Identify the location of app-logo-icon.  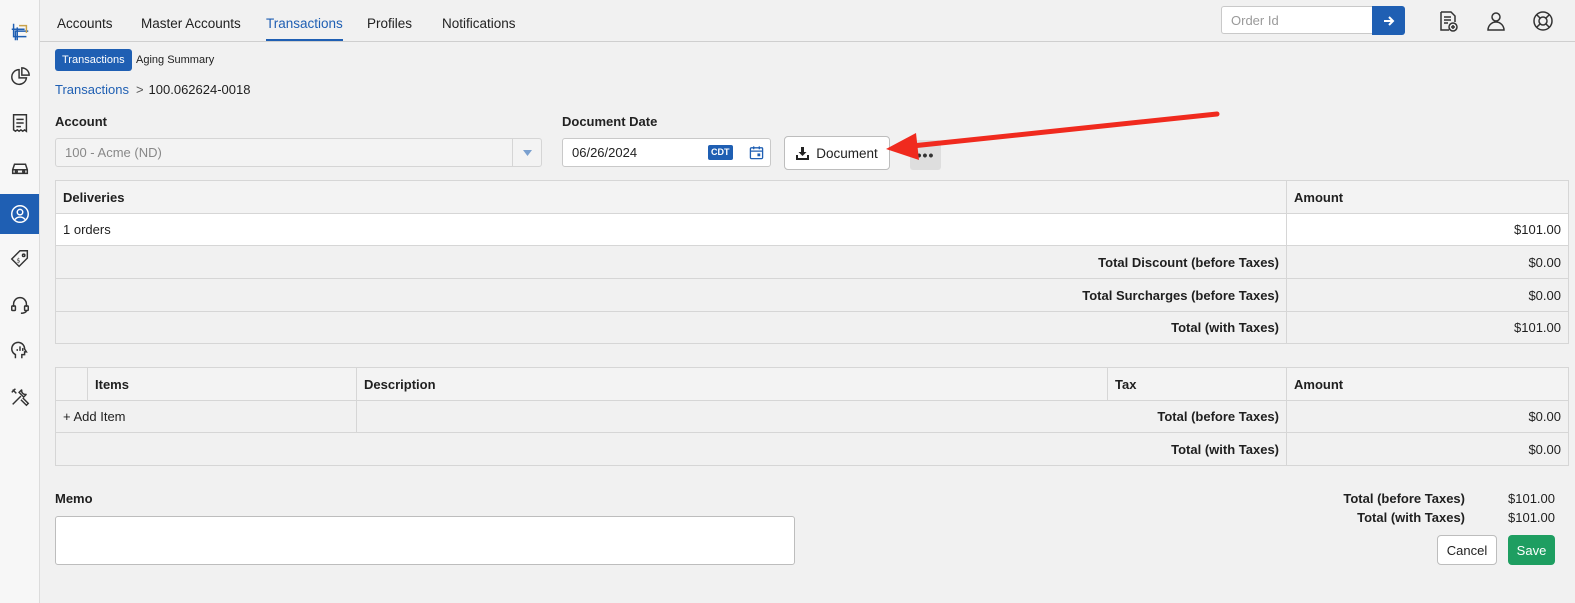
(19, 32).